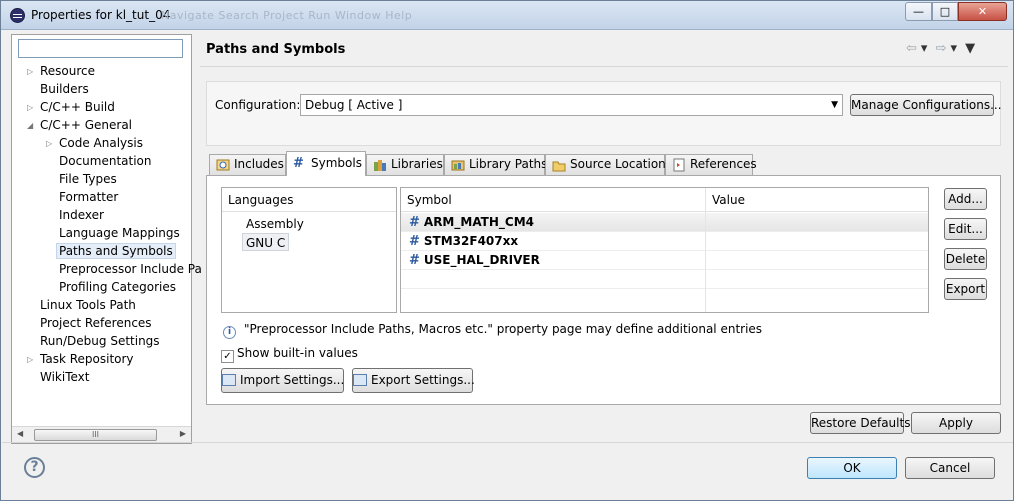 This screenshot has height=501, width=1014. I want to click on tab-label: Symbols, so click(336, 163).